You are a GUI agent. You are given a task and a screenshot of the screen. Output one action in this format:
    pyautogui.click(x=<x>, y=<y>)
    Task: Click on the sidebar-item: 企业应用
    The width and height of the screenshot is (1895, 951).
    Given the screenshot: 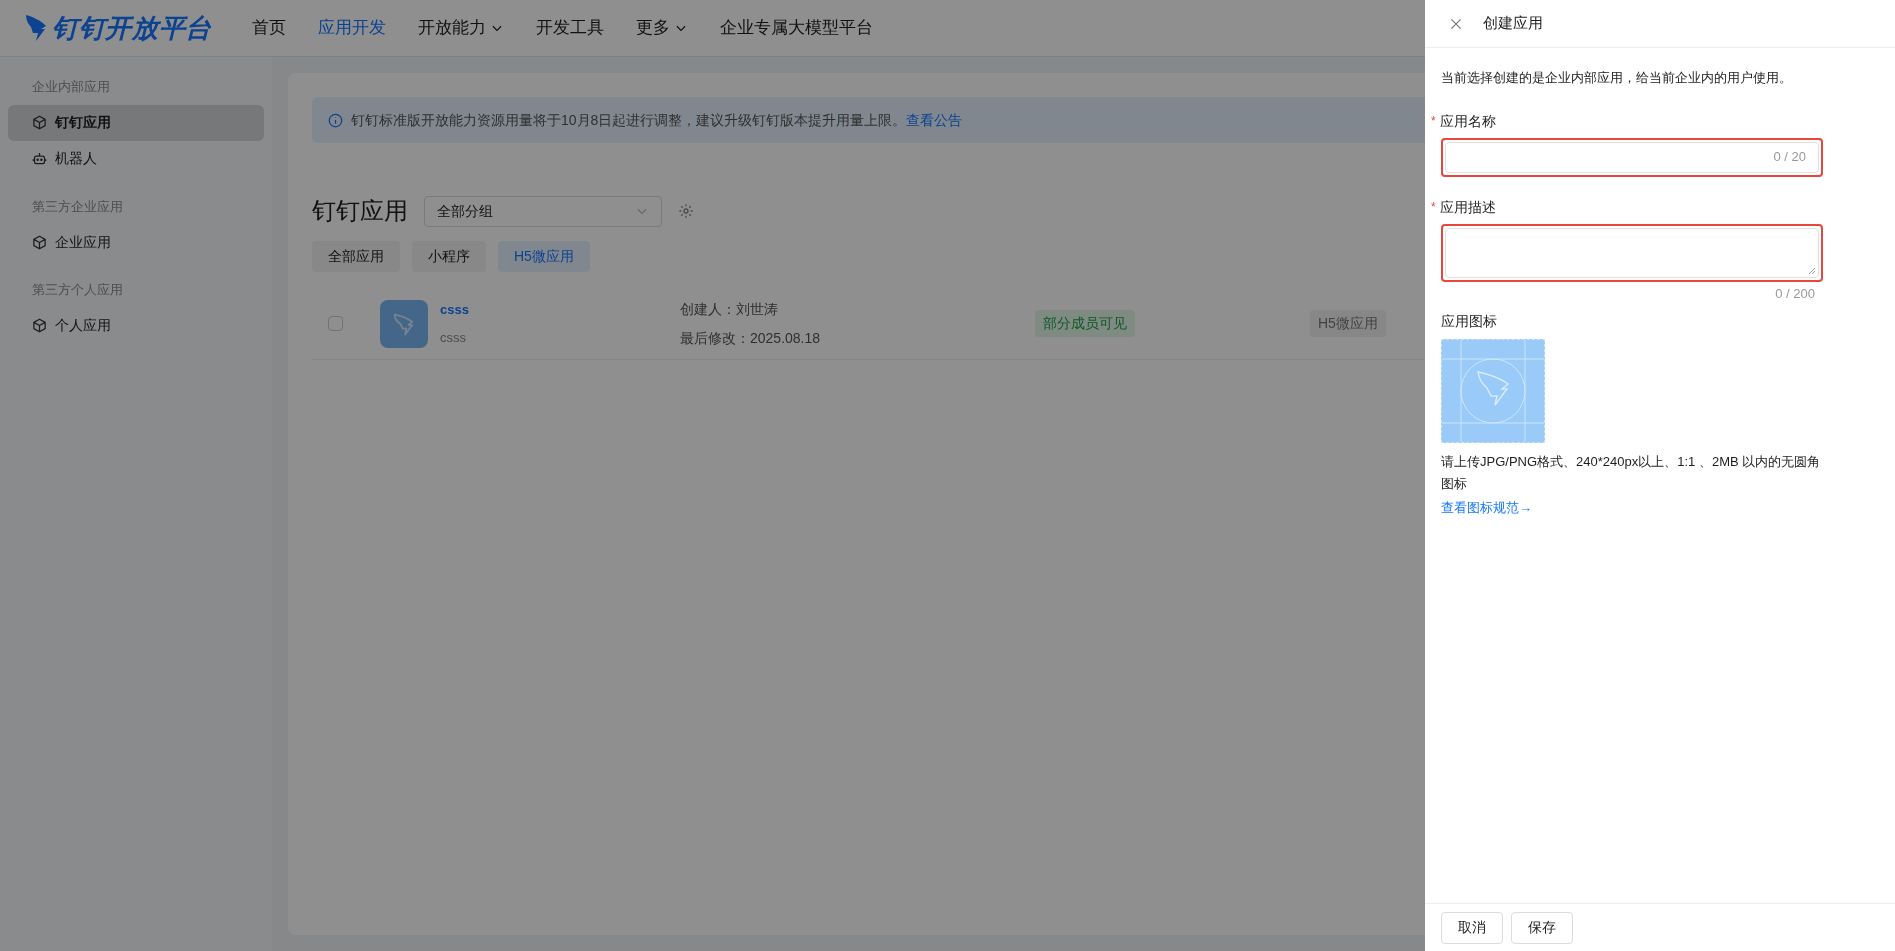 What is the action you would take?
    pyautogui.click(x=136, y=242)
    